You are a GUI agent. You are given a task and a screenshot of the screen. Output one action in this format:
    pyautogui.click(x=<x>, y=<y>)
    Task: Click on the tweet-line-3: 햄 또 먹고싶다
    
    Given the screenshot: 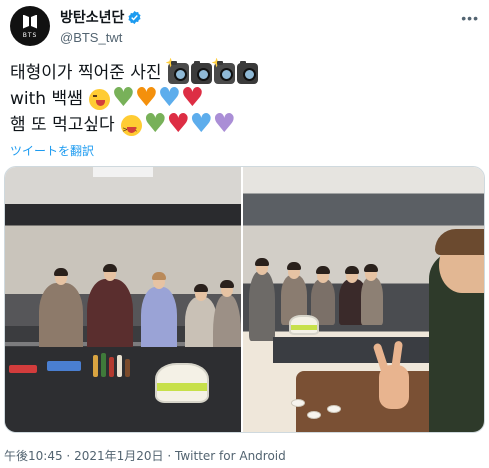 What is the action you would take?
    pyautogui.click(x=245, y=127)
    